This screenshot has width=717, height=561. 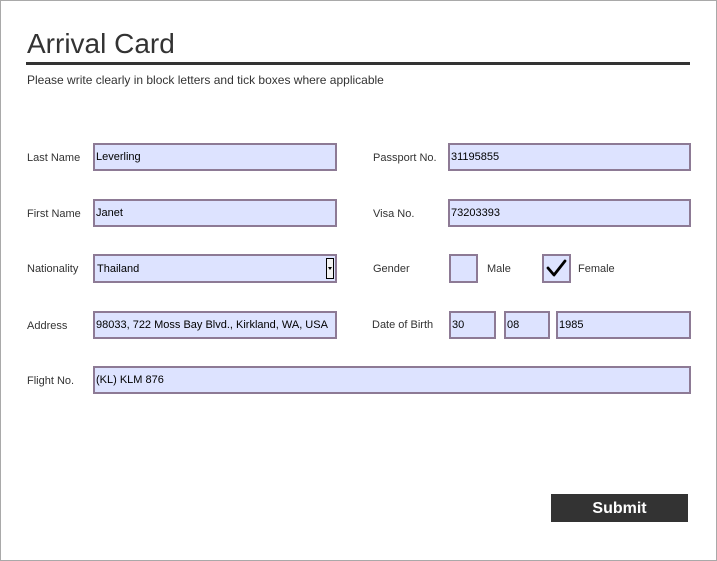 What do you see at coordinates (54, 214) in the screenshot?
I see `first-name-label: First Name` at bounding box center [54, 214].